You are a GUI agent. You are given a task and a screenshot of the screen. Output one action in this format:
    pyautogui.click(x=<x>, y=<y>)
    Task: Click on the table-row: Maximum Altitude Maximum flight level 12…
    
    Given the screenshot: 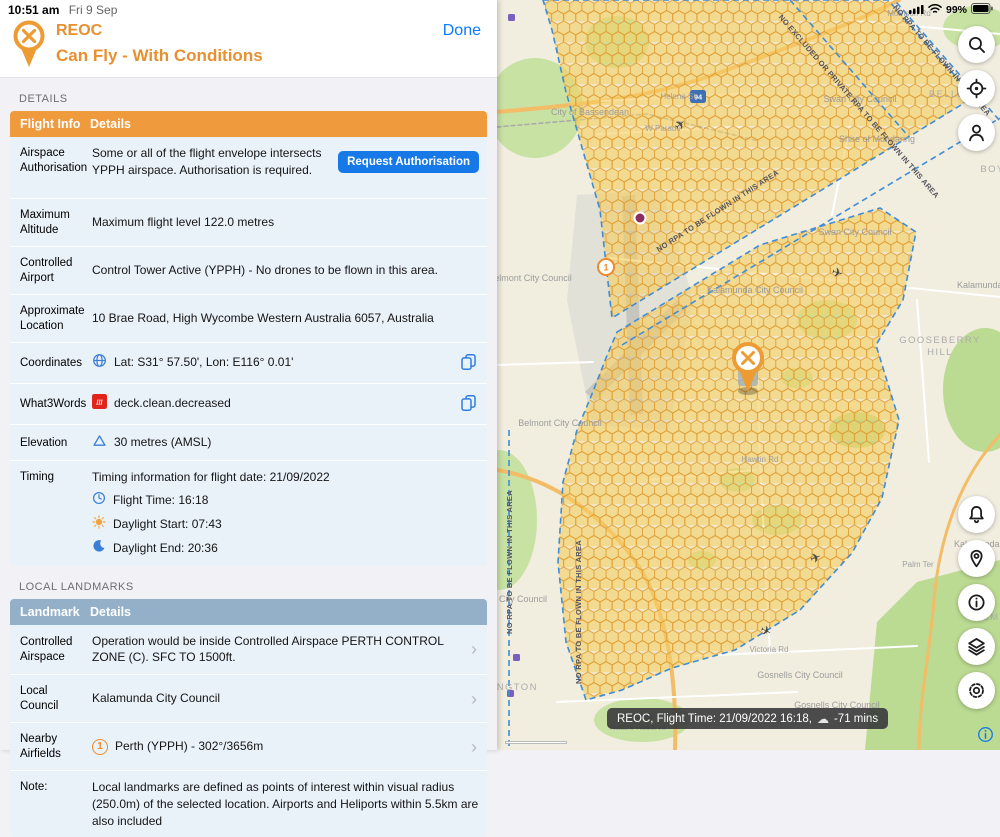 What is the action you would take?
    pyautogui.click(x=248, y=223)
    